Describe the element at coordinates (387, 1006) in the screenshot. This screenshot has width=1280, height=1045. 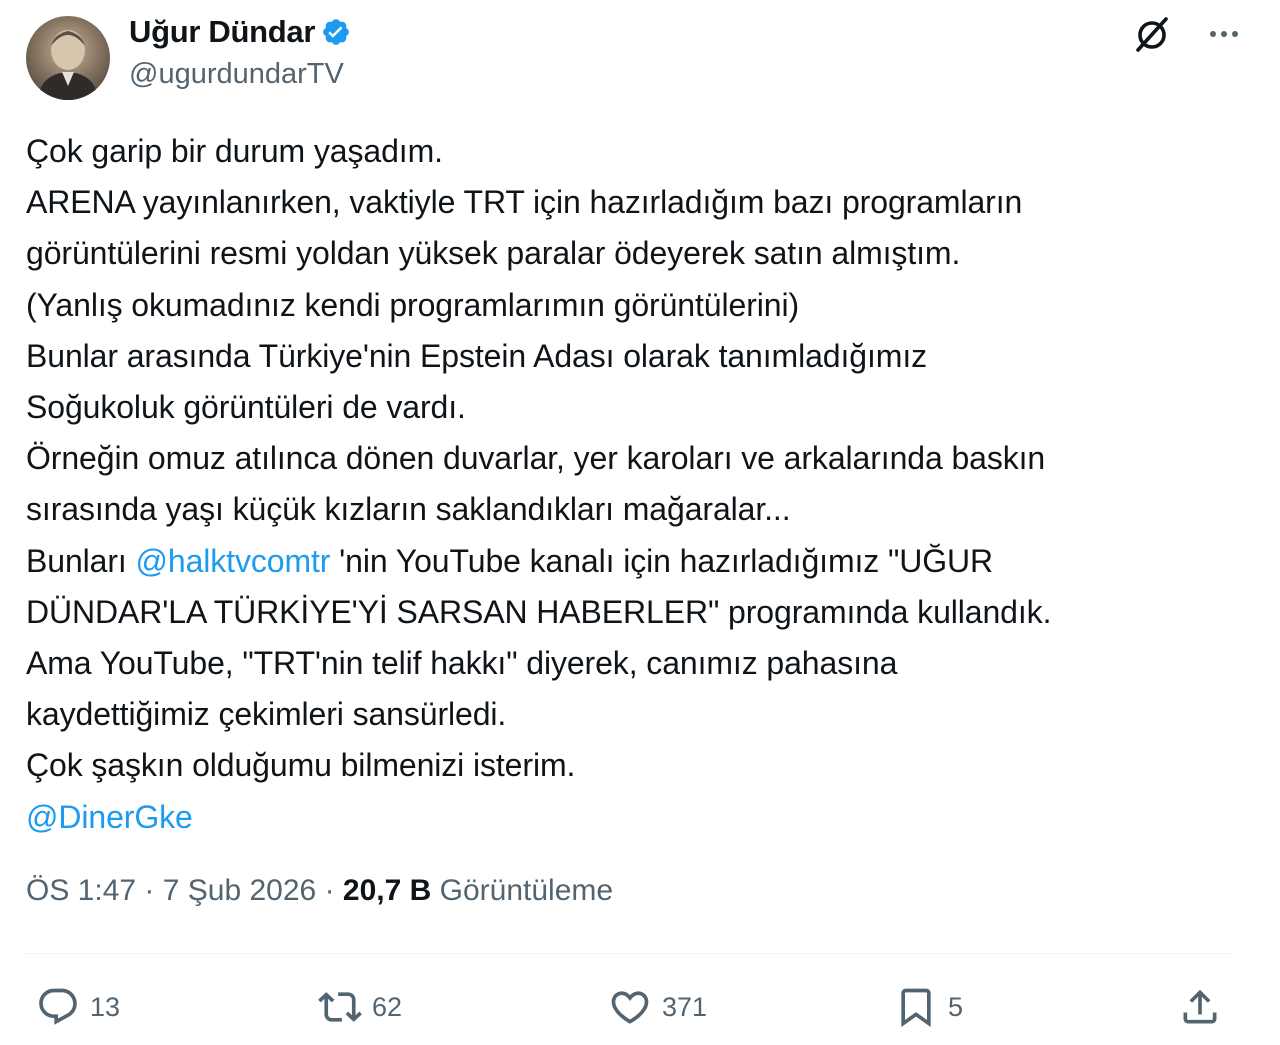
I see `repost-count: 62` at that location.